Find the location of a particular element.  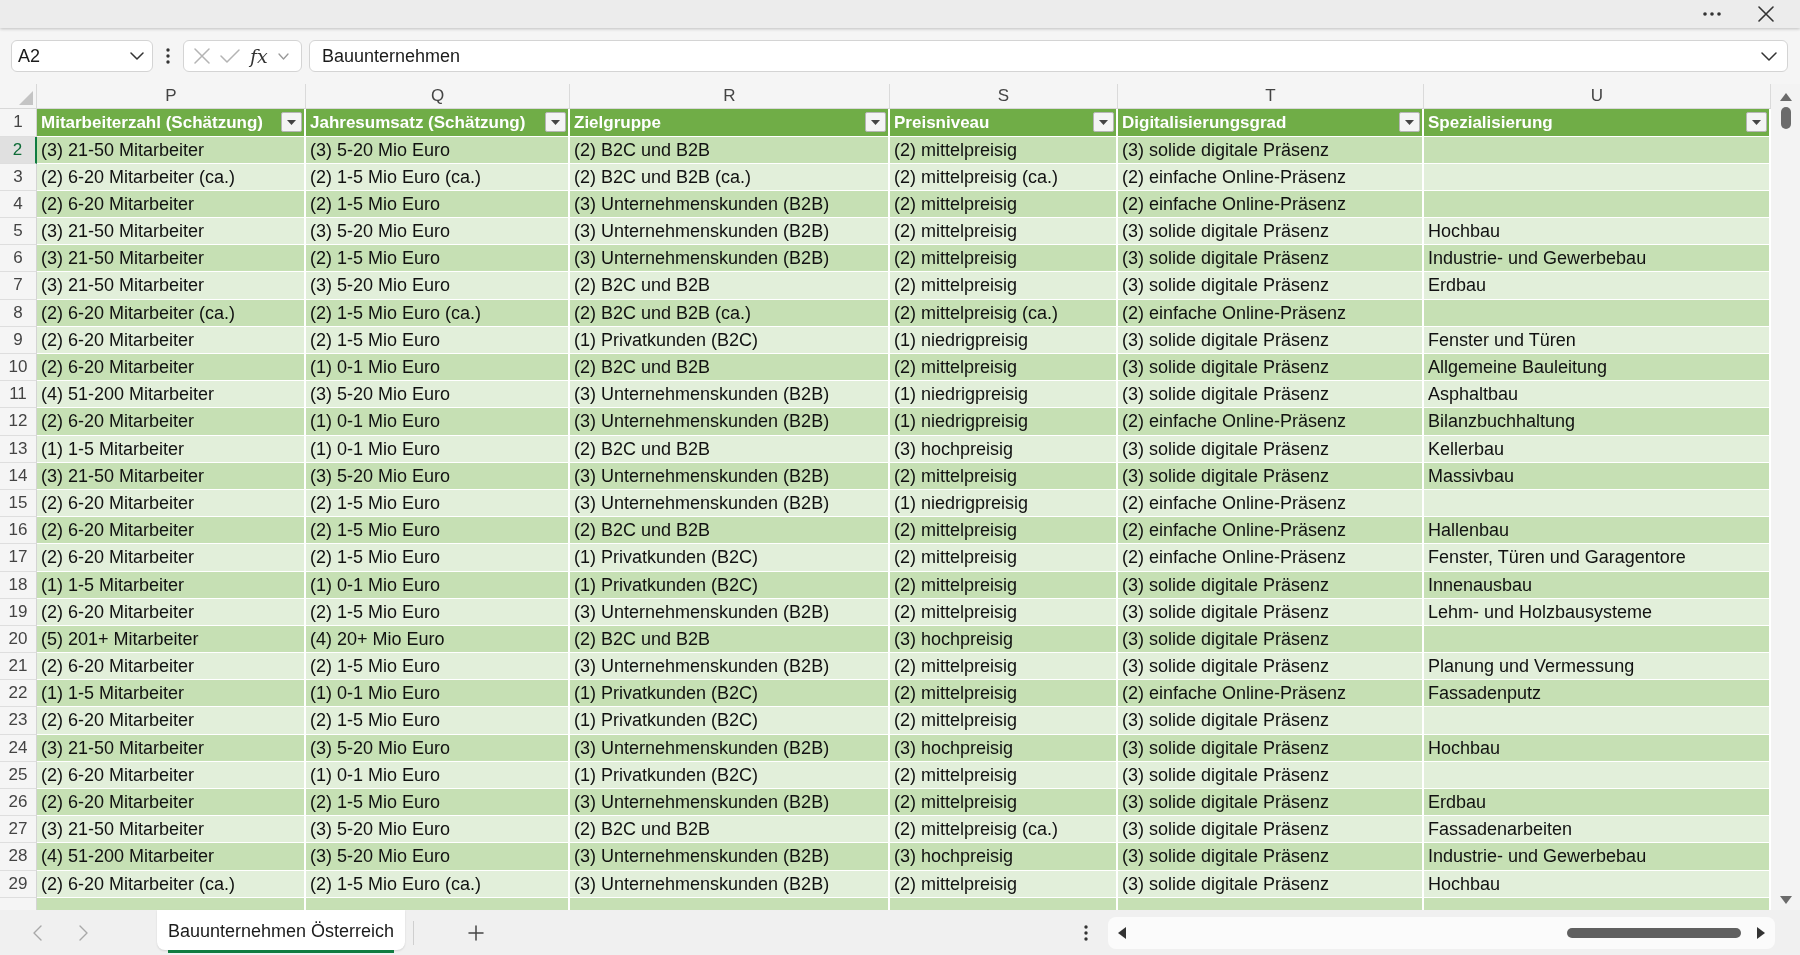

row-number: 7 is located at coordinates (18, 286).